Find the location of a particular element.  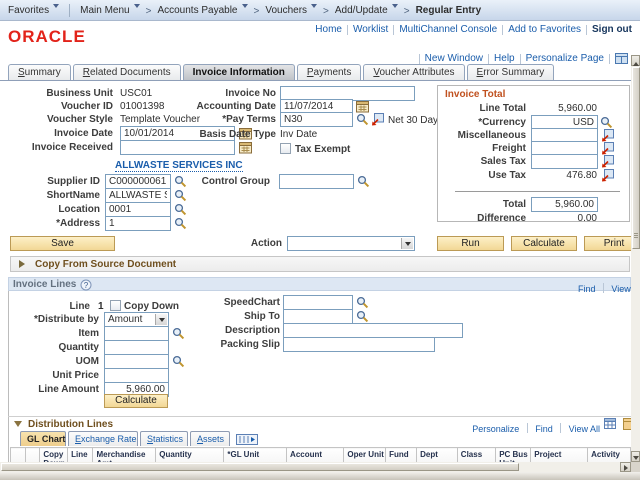

tab-error-summary: Error Summary is located at coordinates (510, 72).